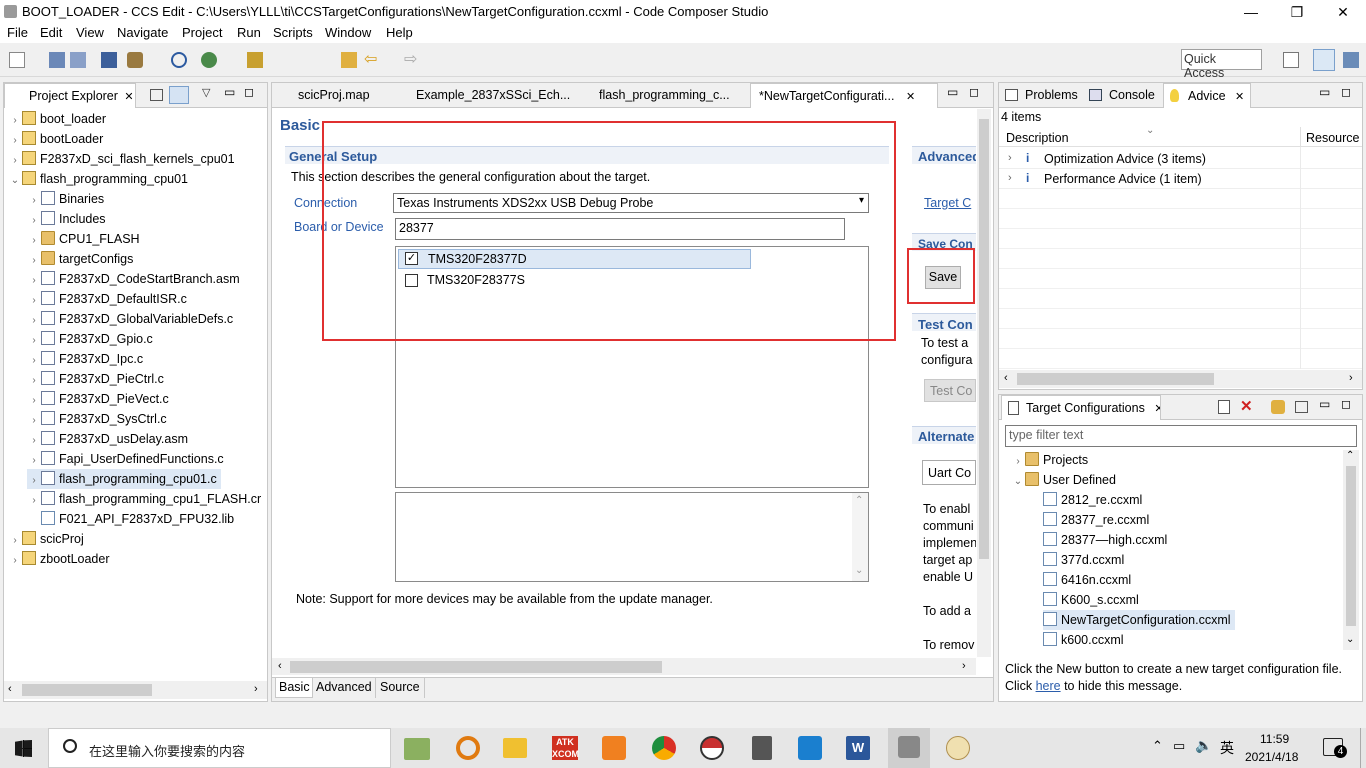 The image size is (1366, 768). I want to click on target-config-item: k600.ccxml, so click(1085, 640).